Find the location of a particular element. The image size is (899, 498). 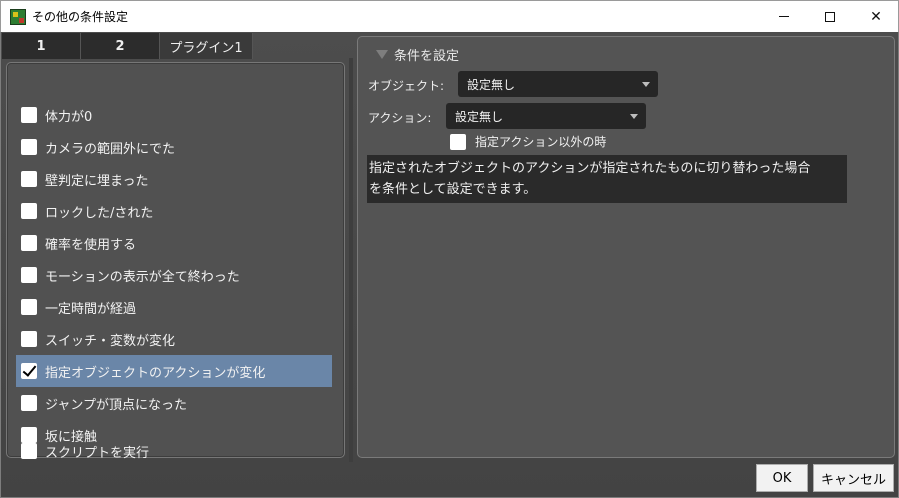

tab-plugin1: プラグイン1 is located at coordinates (206, 46).